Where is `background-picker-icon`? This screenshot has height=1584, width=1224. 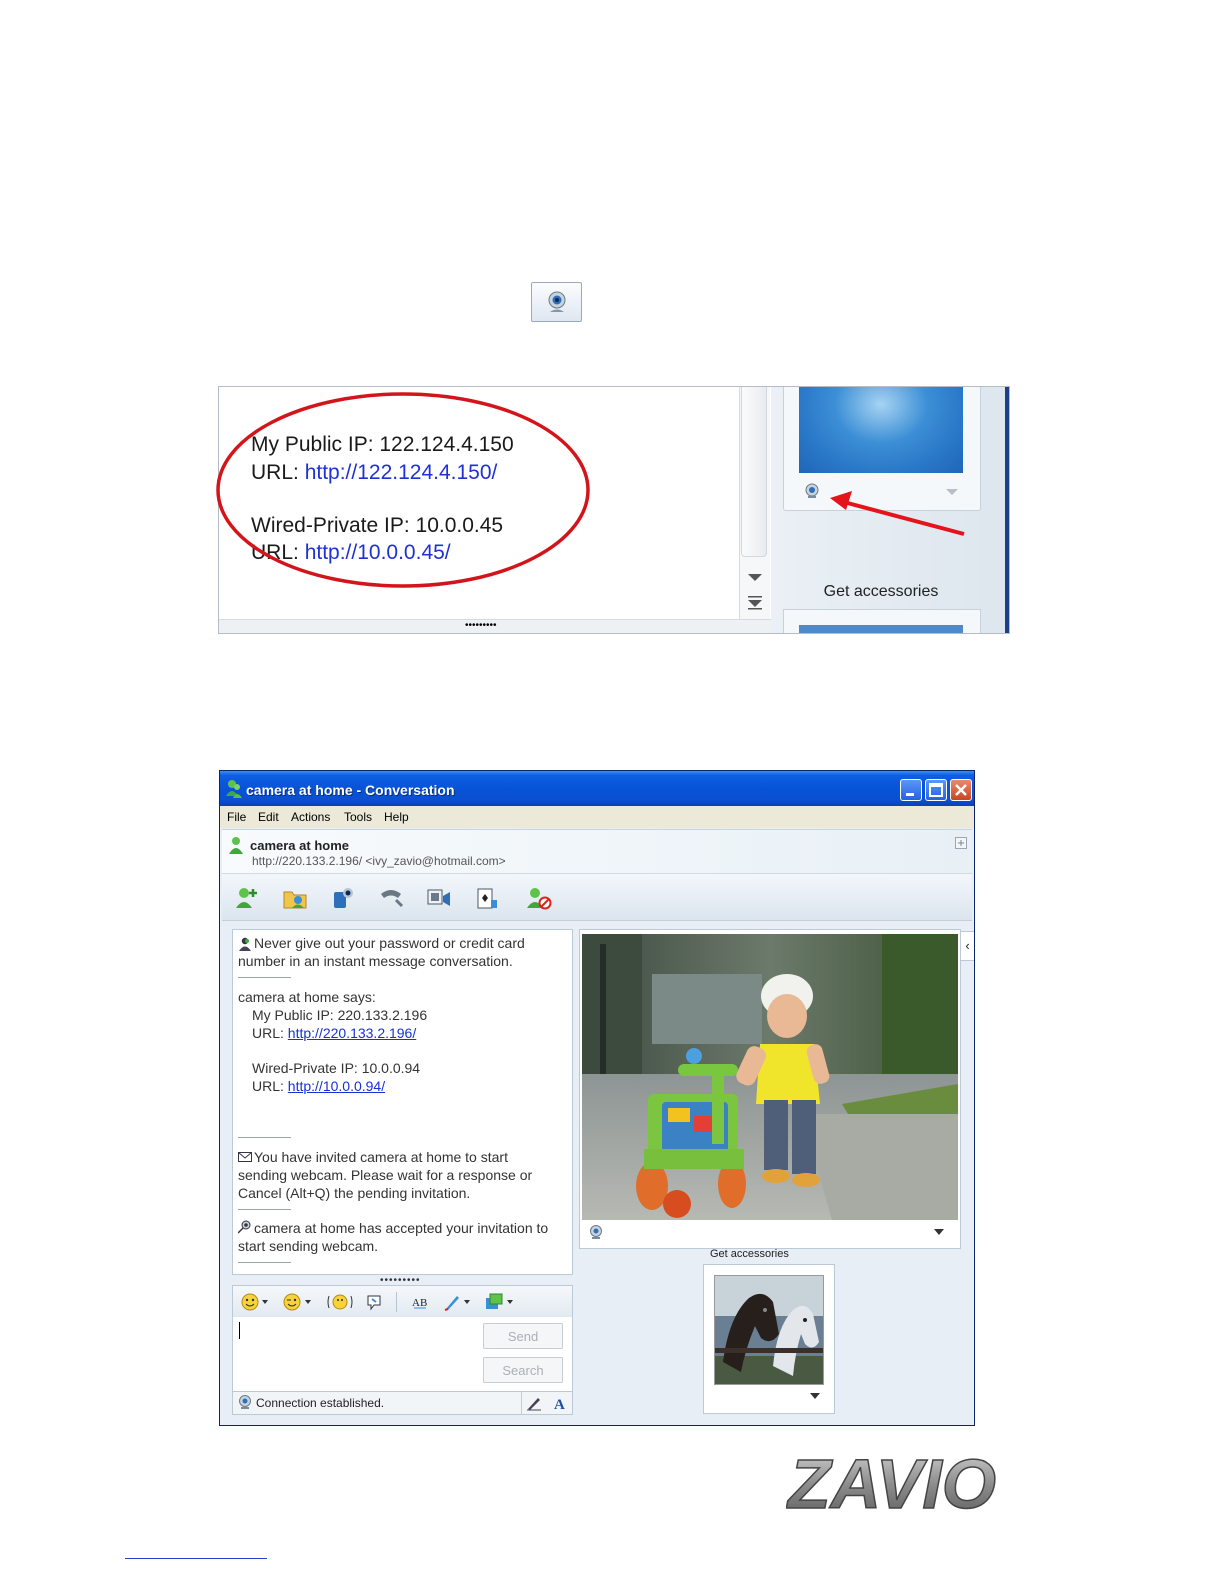
background-picker-icon is located at coordinates (494, 1302).